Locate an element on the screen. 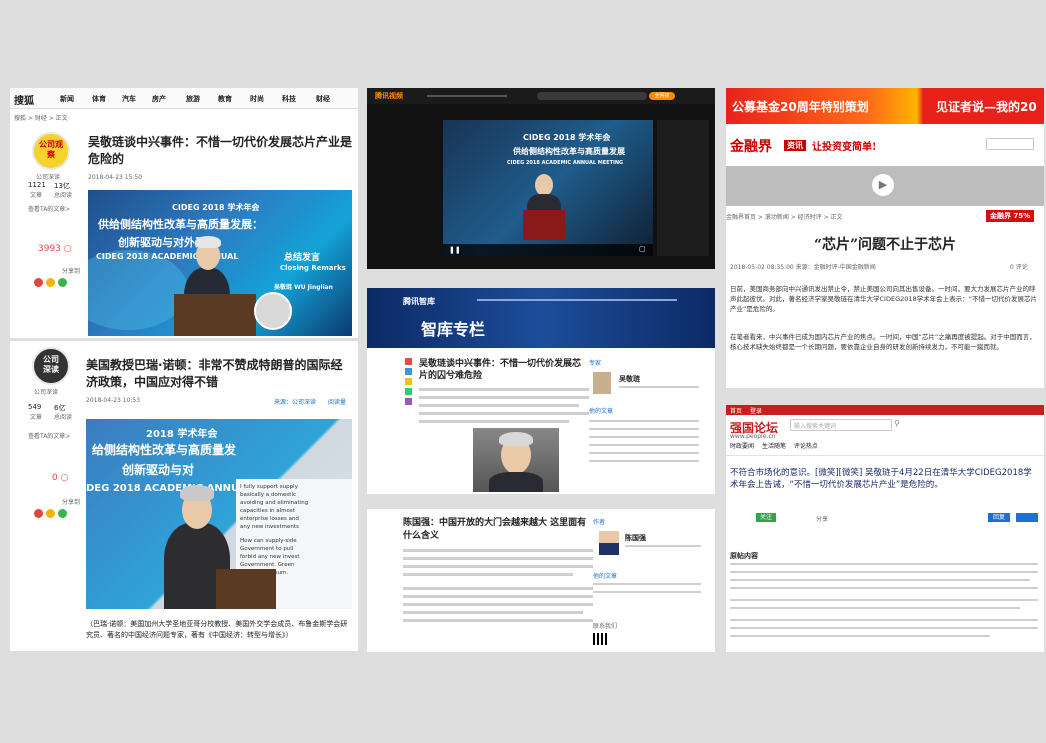 This screenshot has width=1046, height=743. qzone-share-icon is located at coordinates (50, 282).